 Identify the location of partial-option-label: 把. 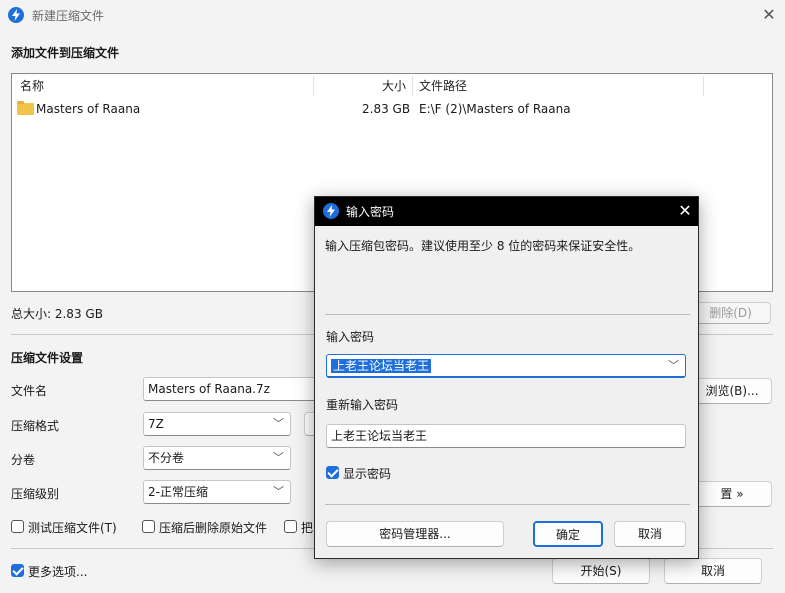
(307, 527).